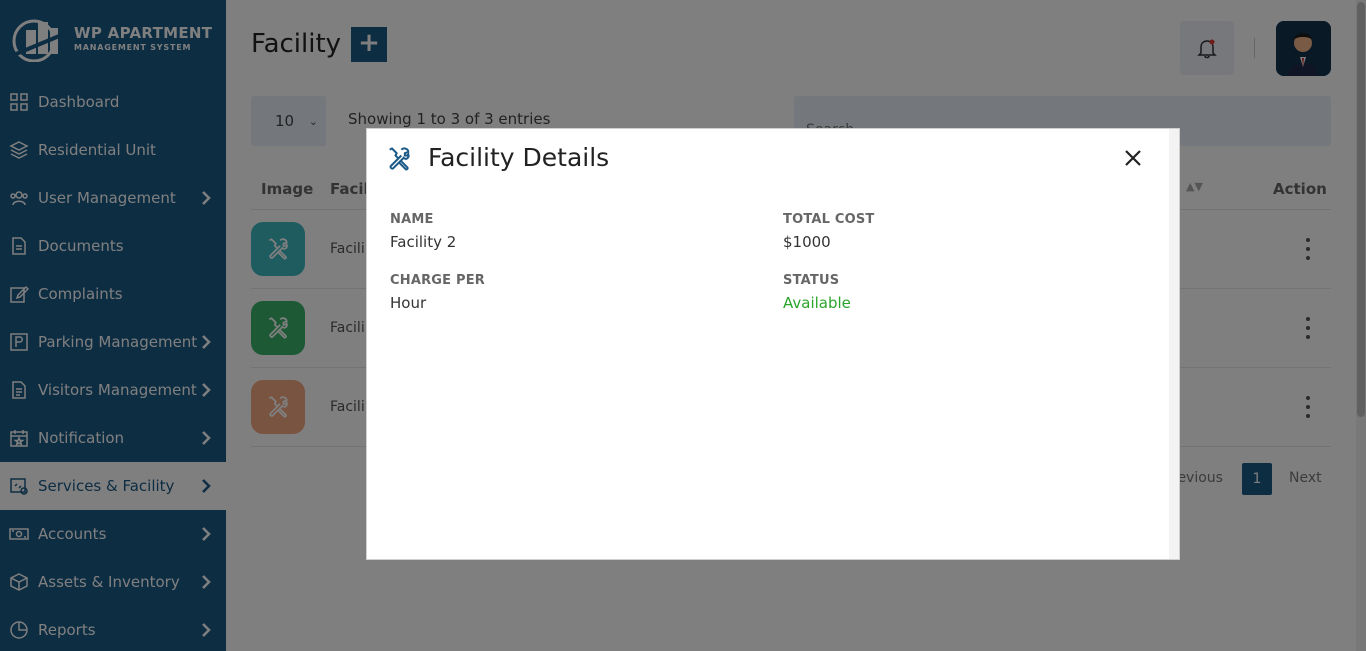 The image size is (1366, 651). I want to click on modal-scrollbar, so click(1174, 344).